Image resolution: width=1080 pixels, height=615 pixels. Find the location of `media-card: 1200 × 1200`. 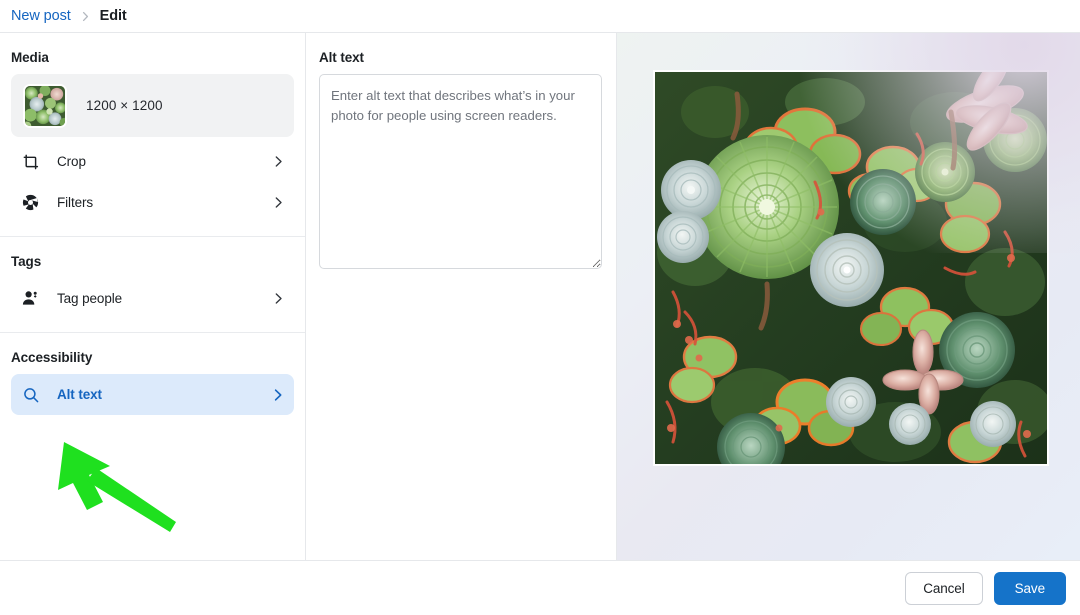

media-card: 1200 × 1200 is located at coordinates (152, 105).